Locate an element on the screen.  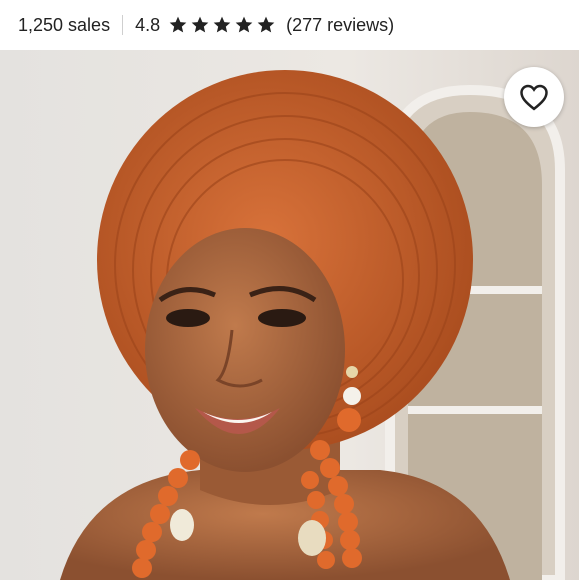
favorite-button is located at coordinates (534, 97).